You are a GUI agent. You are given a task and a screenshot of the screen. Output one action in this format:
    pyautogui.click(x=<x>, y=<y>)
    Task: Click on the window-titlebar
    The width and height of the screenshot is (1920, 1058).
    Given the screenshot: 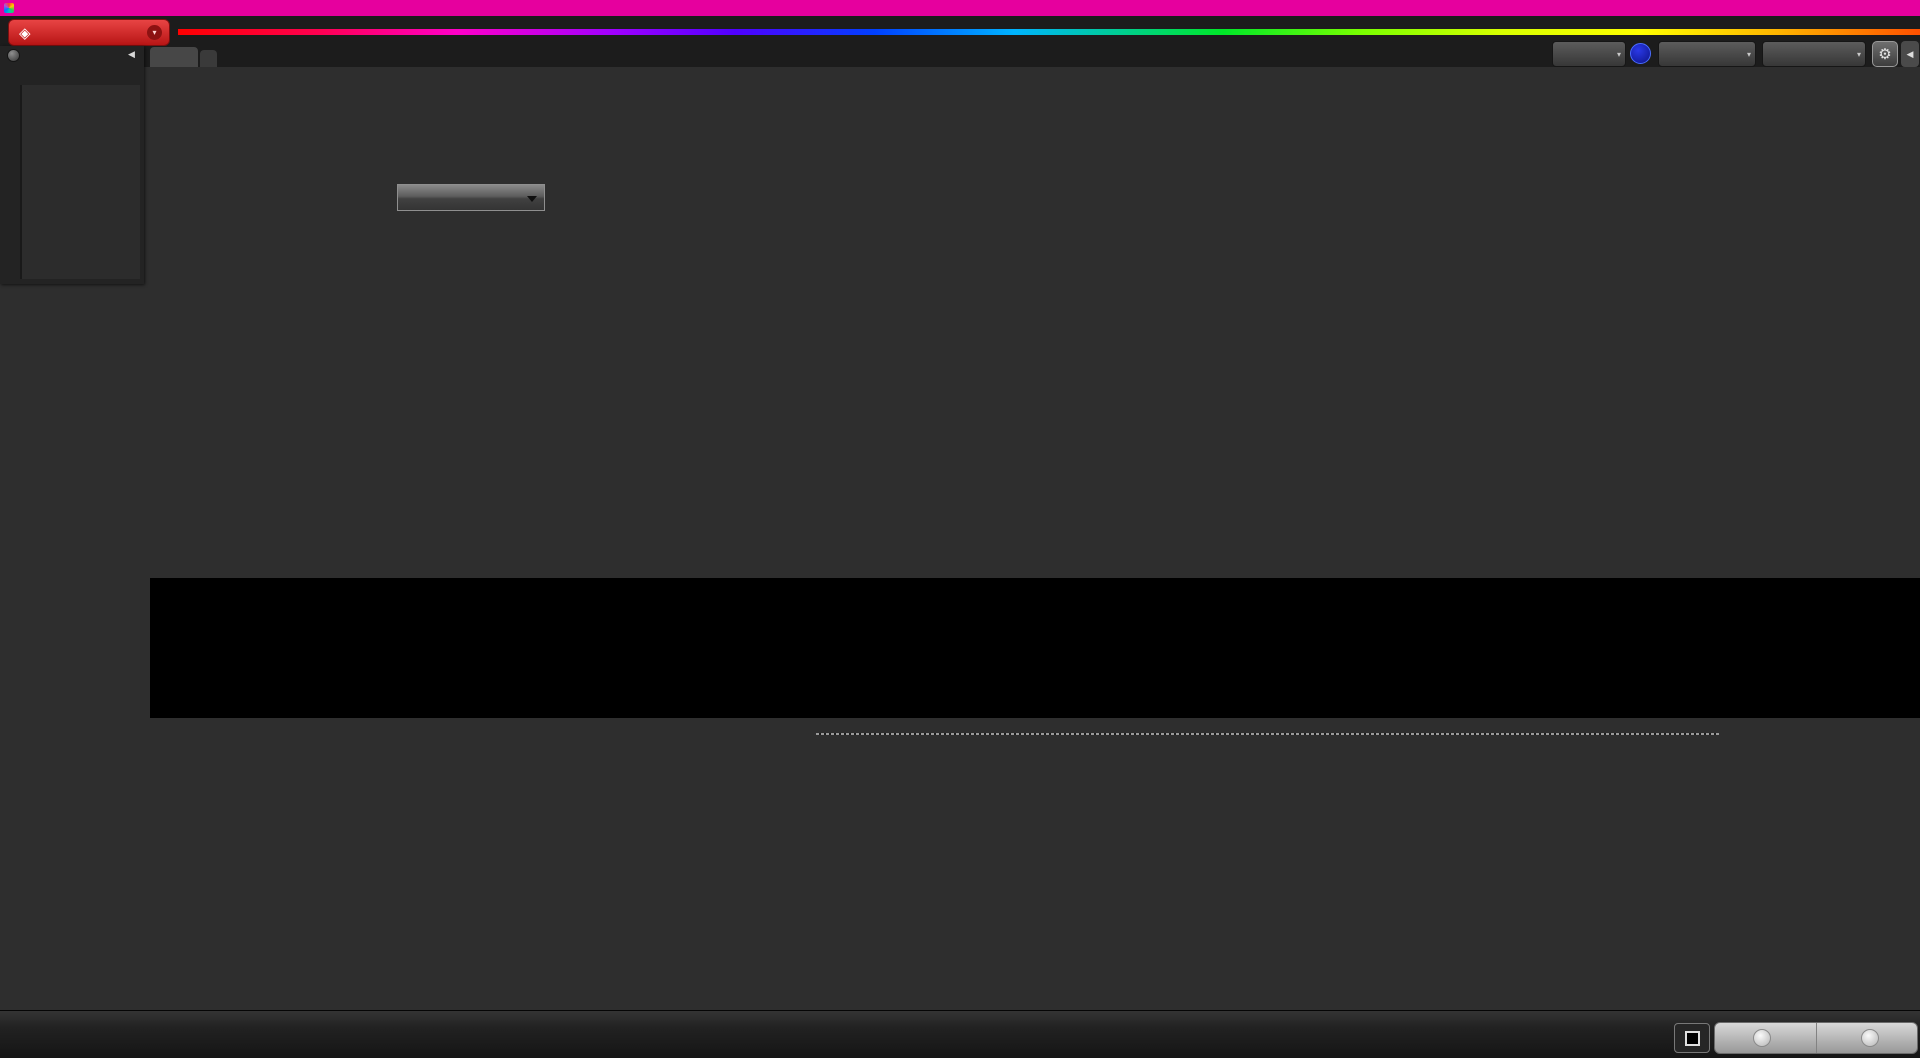 What is the action you would take?
    pyautogui.click(x=960, y=8)
    